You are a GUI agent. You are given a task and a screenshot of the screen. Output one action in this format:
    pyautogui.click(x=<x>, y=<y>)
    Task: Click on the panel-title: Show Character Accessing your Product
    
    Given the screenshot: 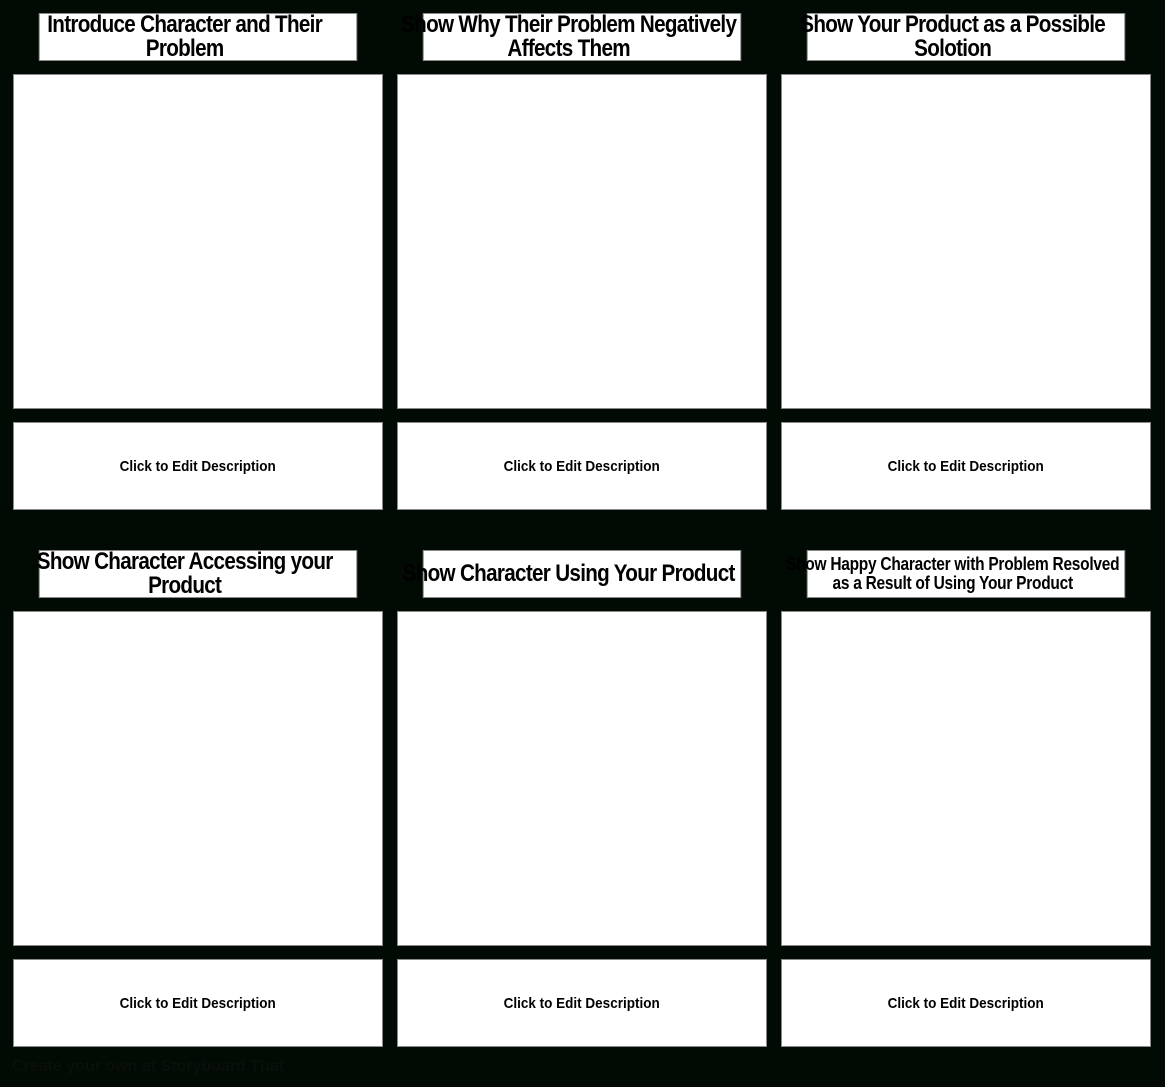 What is the action you would take?
    pyautogui.click(x=197, y=574)
    